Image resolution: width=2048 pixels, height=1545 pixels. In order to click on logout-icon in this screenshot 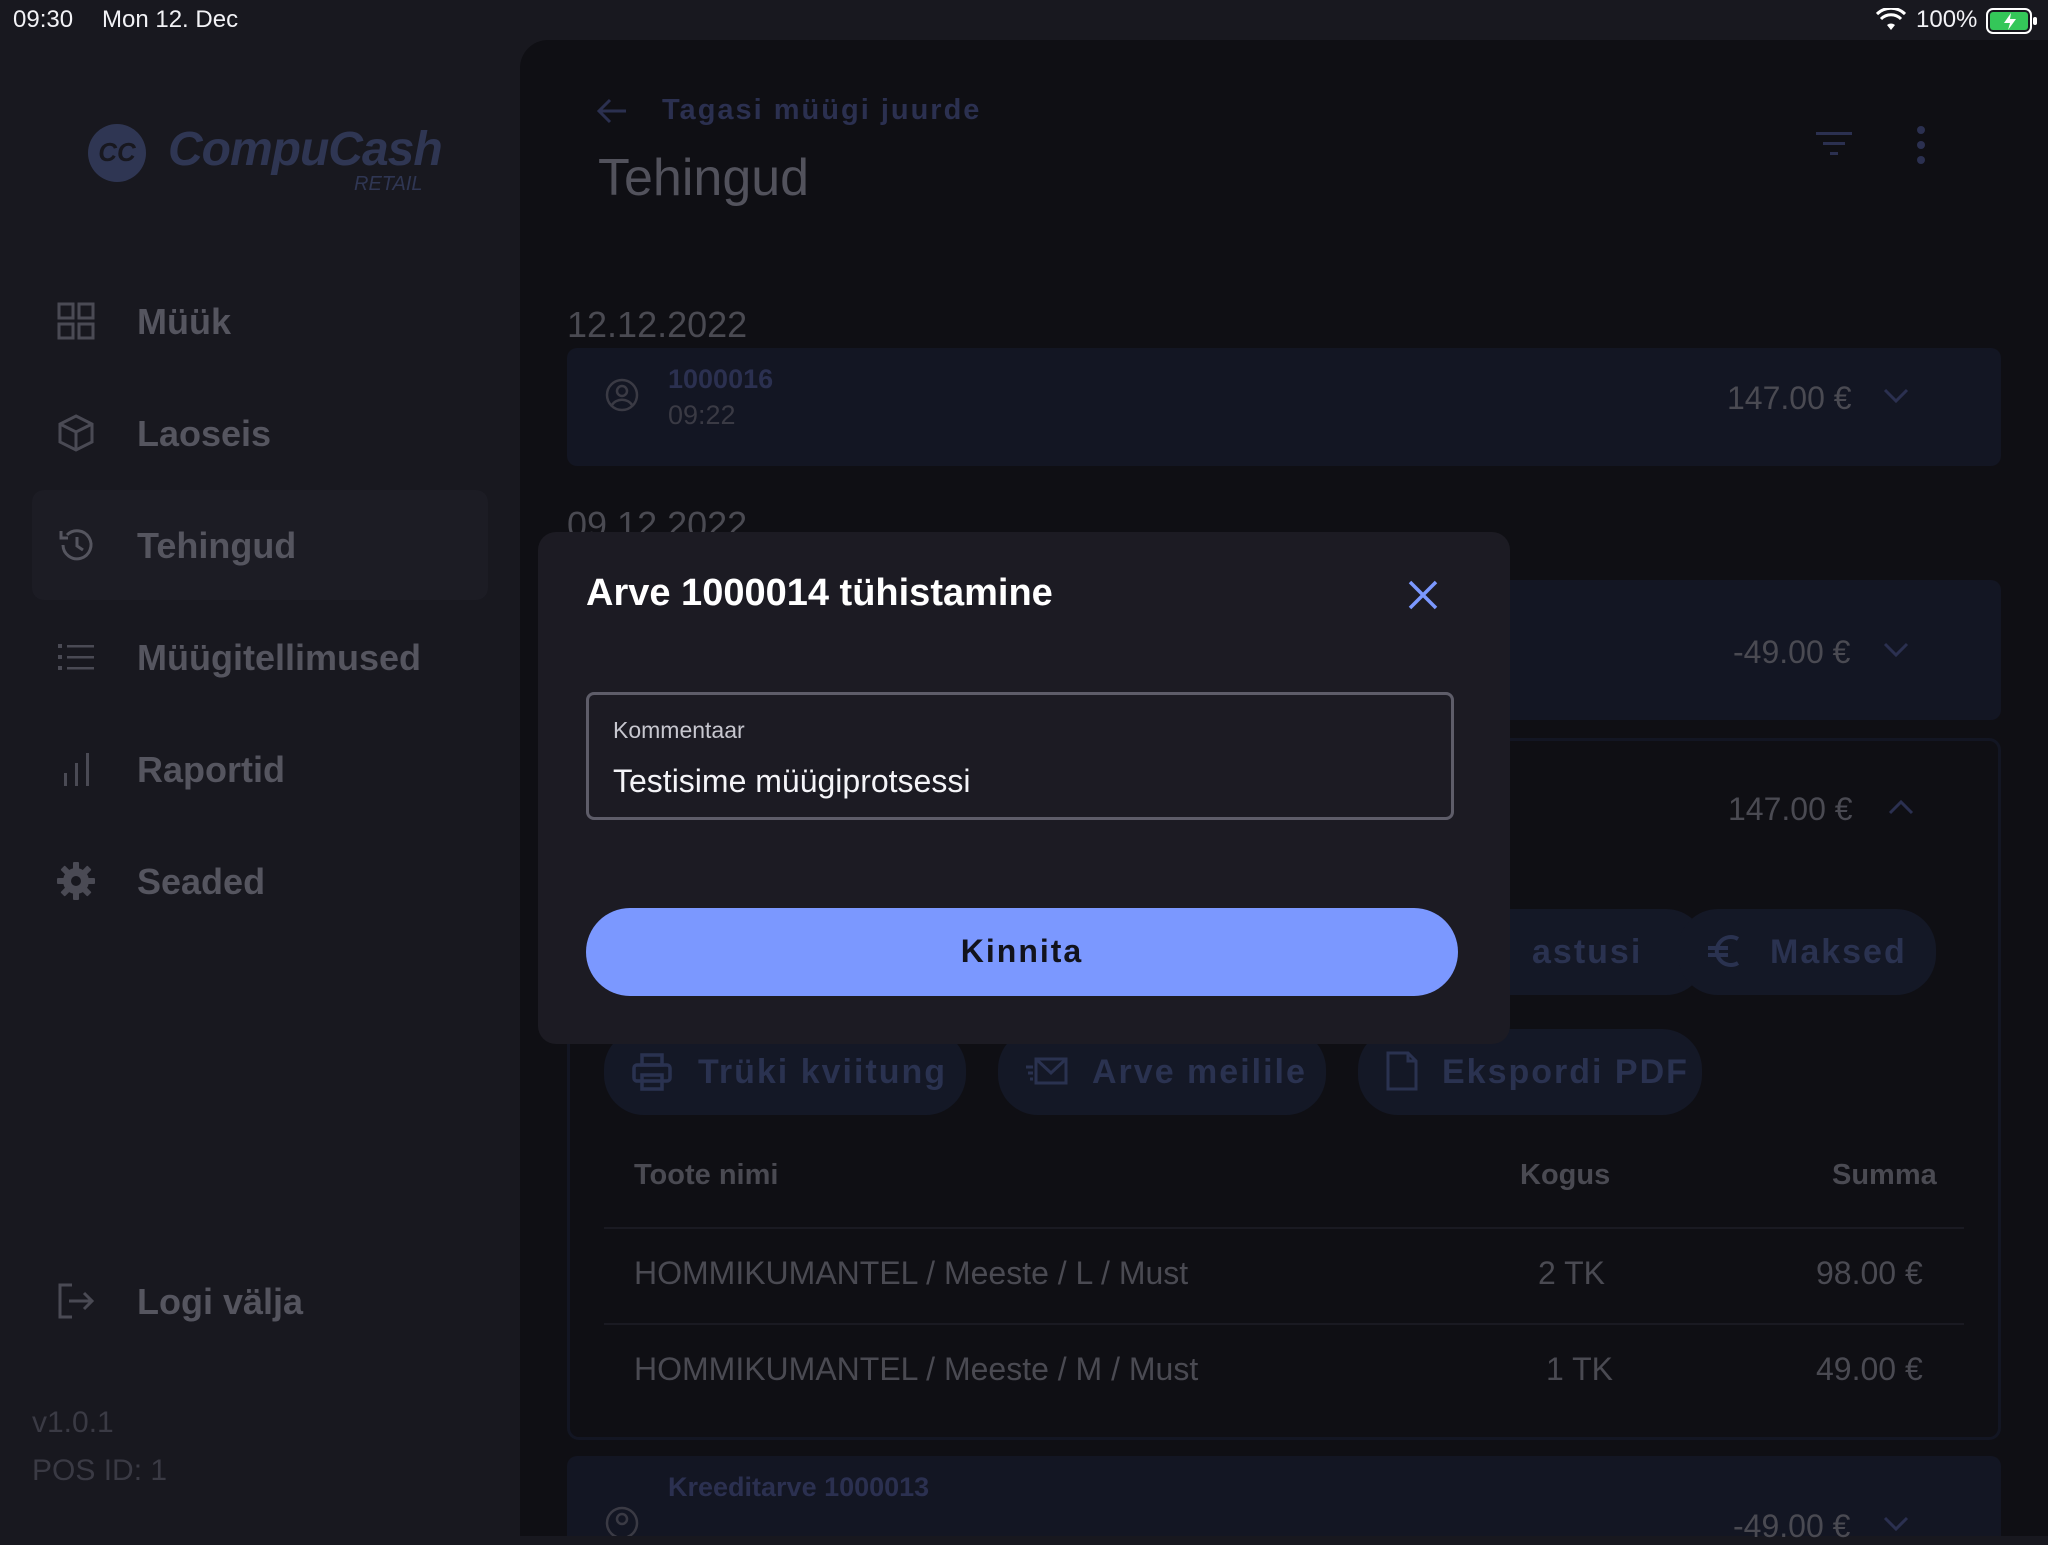, I will do `click(76, 1301)`.